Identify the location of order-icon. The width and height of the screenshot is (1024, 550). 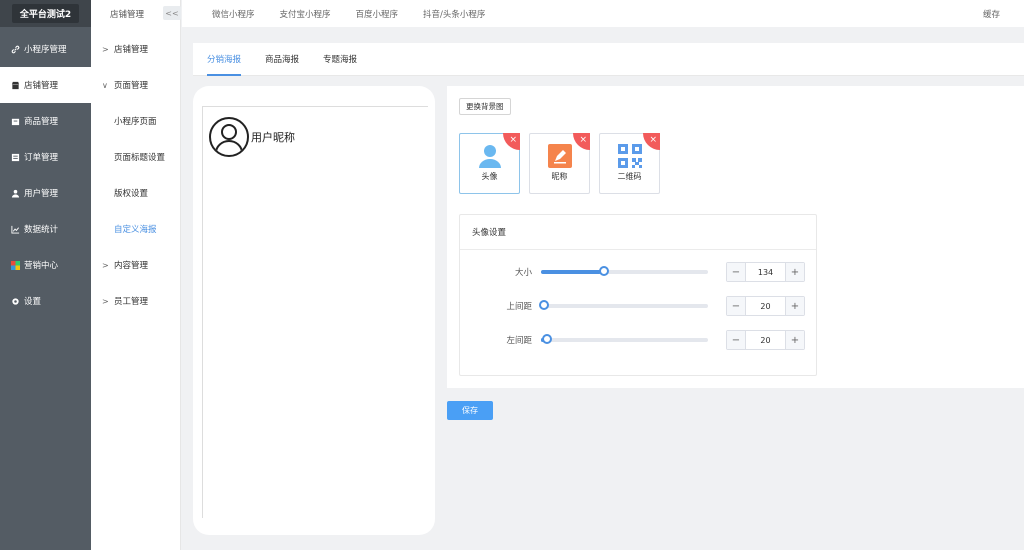
(15, 157).